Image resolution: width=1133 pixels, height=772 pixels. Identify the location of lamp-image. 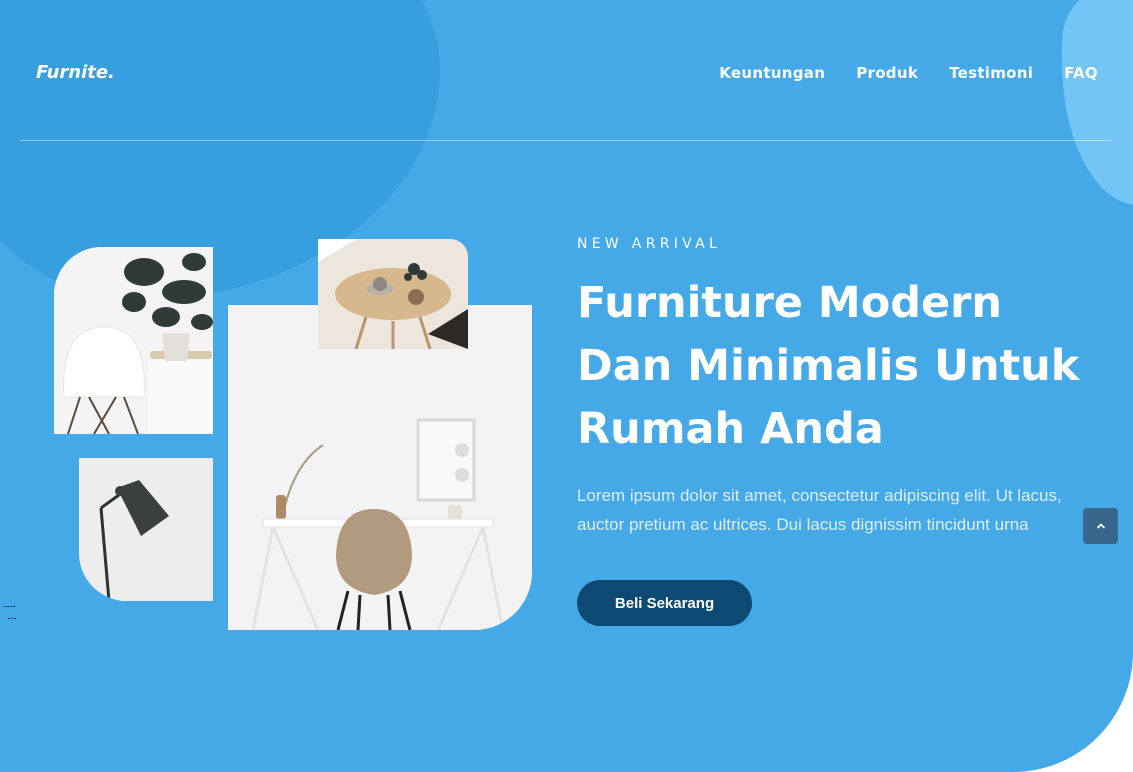
(146, 529).